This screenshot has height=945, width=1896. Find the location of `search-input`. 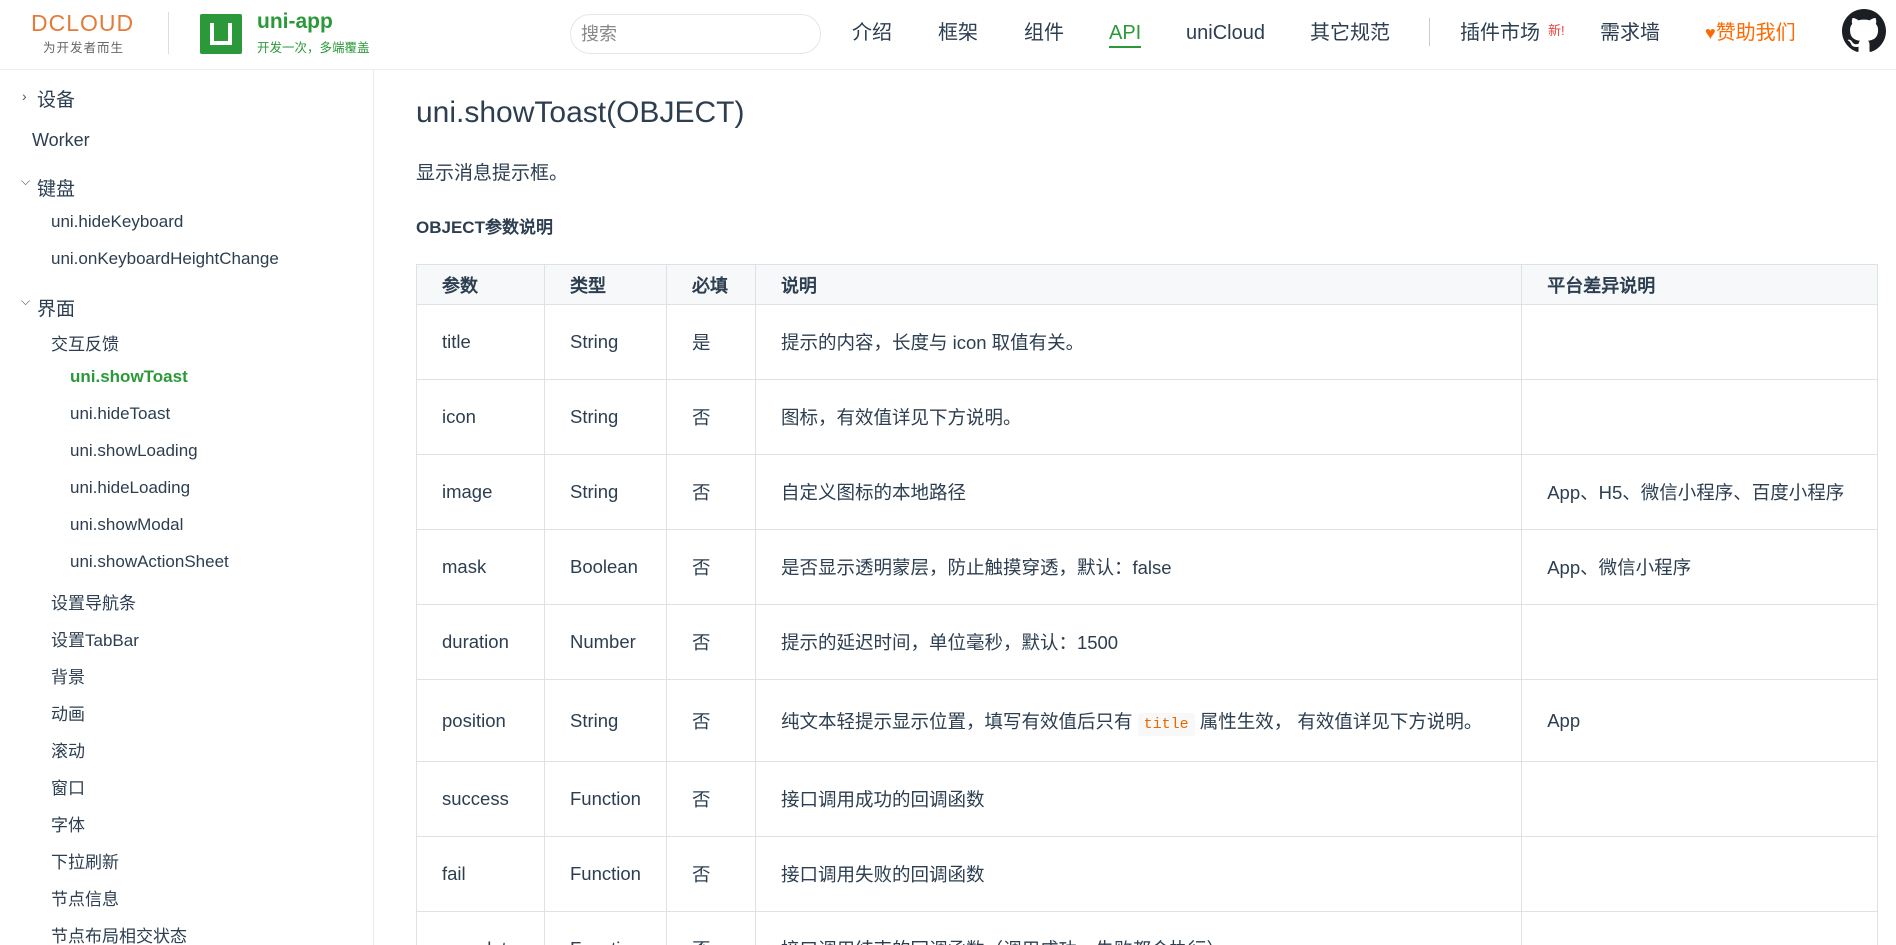

search-input is located at coordinates (695, 34).